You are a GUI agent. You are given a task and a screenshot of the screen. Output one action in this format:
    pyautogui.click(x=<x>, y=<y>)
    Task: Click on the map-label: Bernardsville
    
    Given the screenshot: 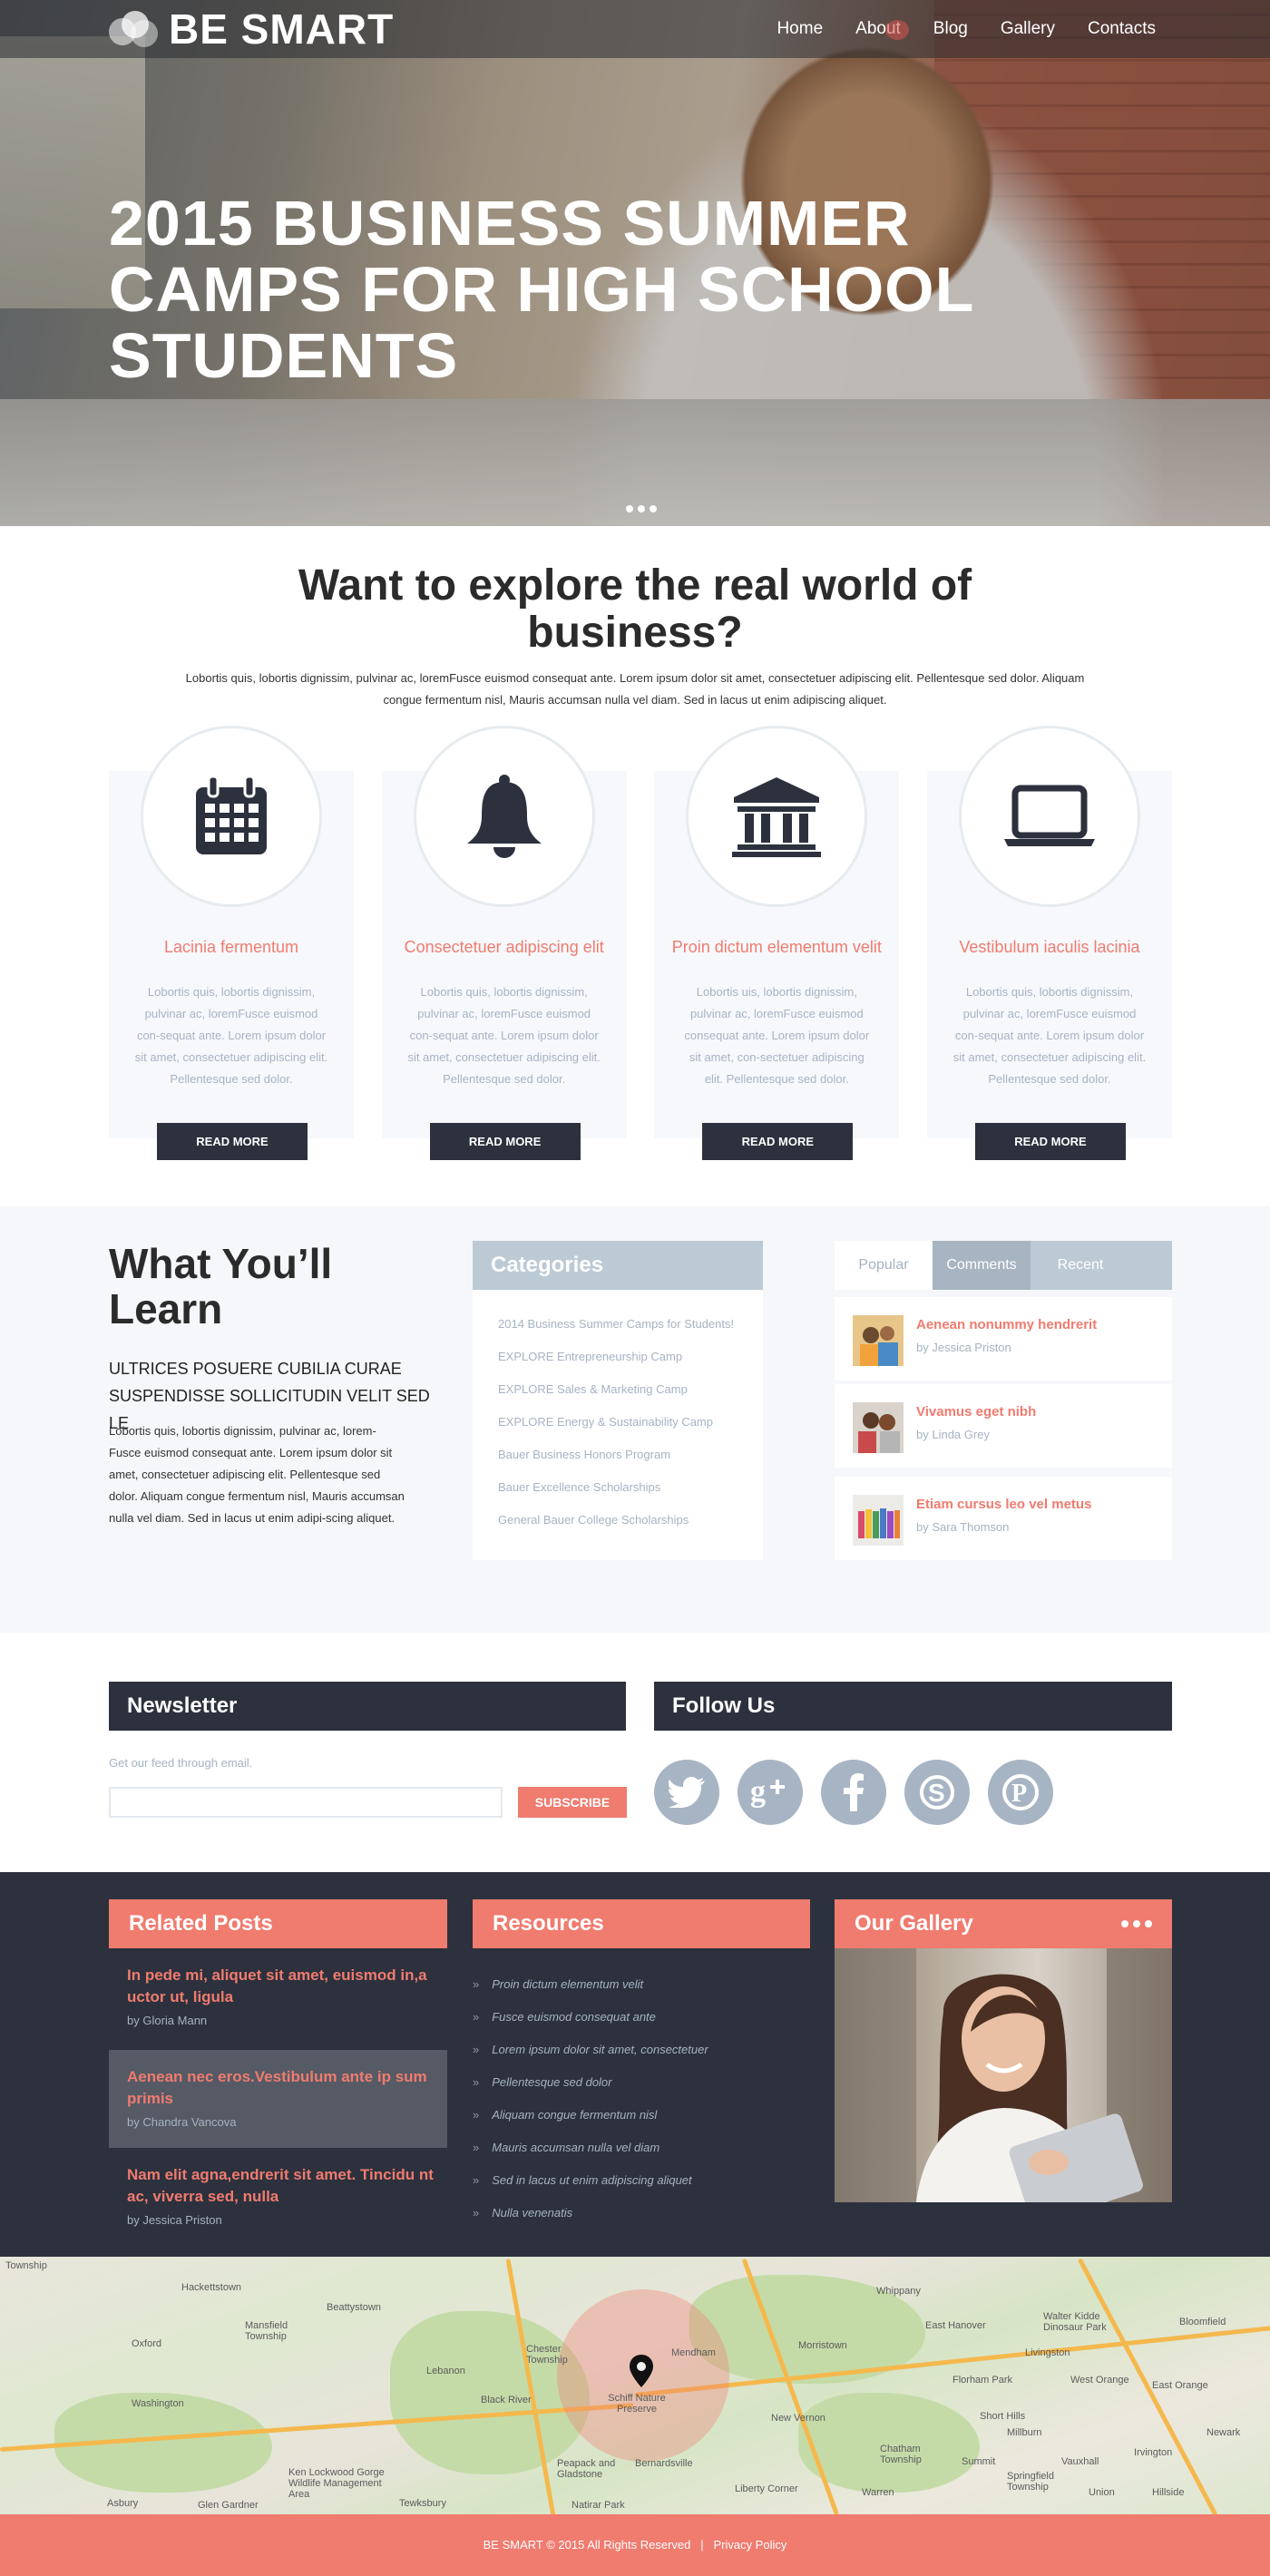 What is the action you would take?
    pyautogui.click(x=664, y=2463)
    